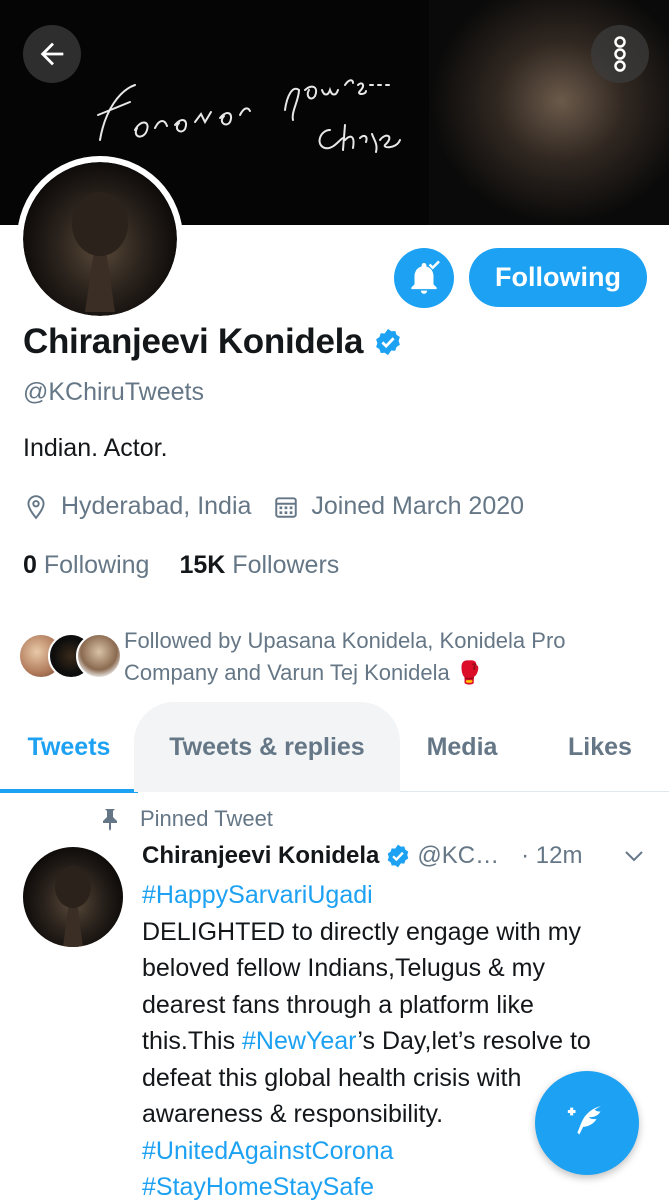  I want to click on tweet-line: DELIGHTED to directly engage with my, so click(362, 931).